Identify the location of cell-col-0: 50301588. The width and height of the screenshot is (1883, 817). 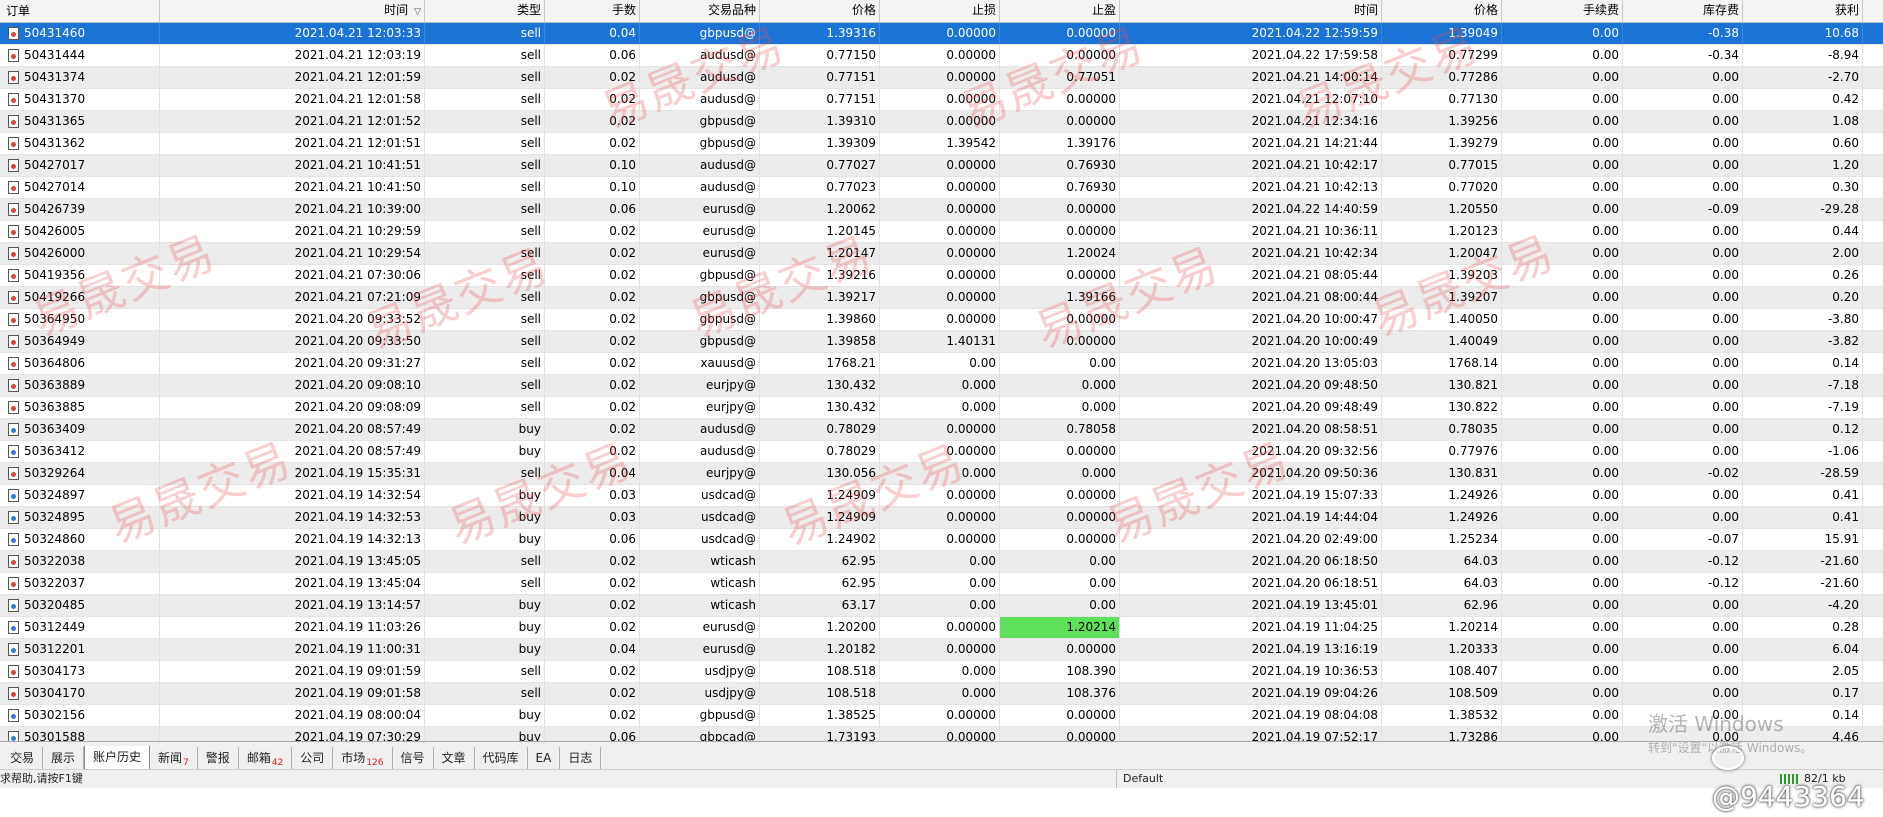
(80, 734).